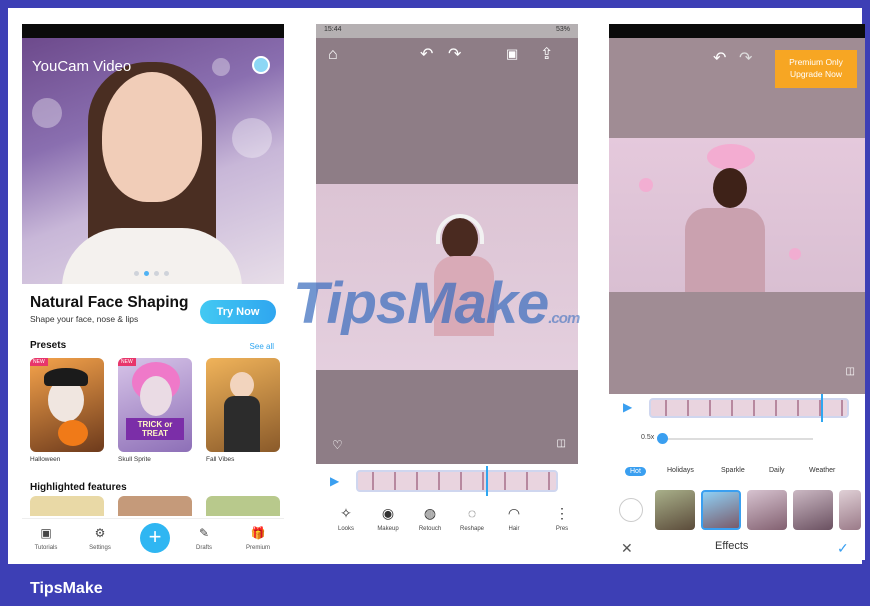 The image size is (870, 606). I want to click on presets-title: Presets, so click(48, 345).